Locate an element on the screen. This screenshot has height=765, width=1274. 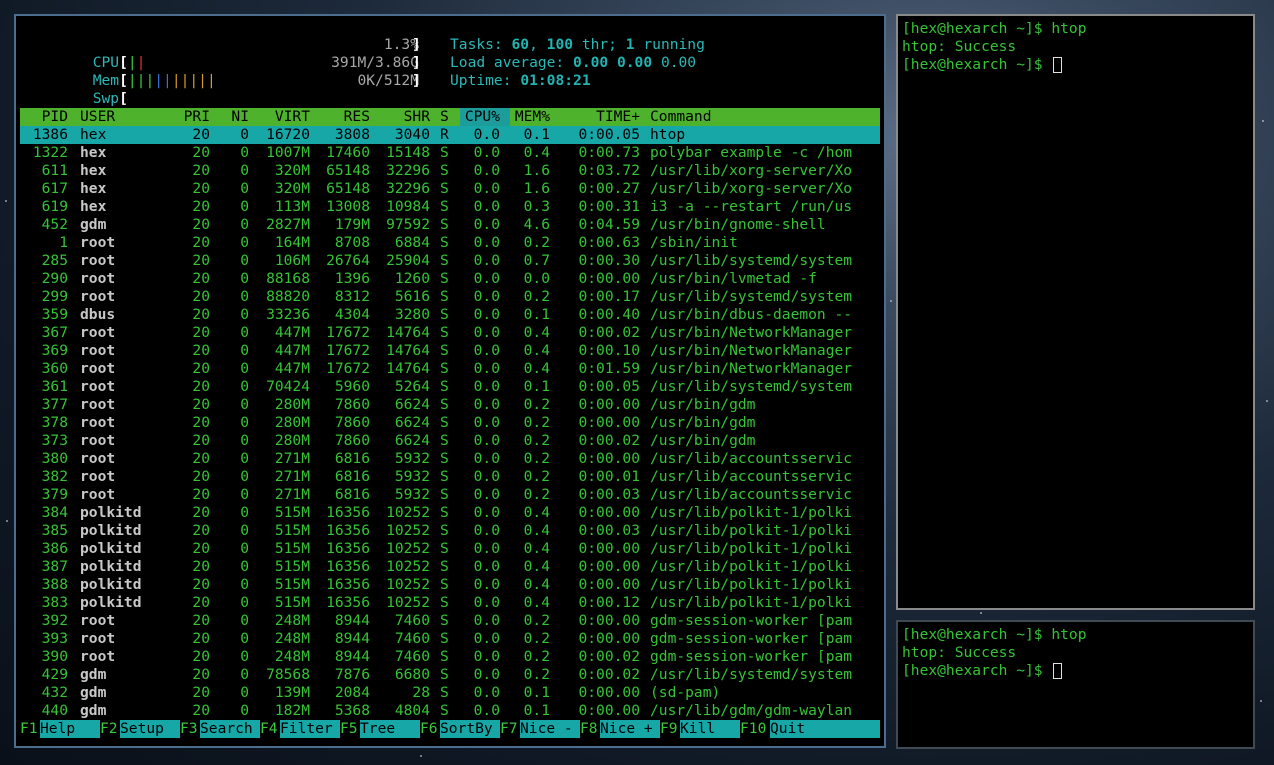
fkey-label-f9: Kill is located at coordinates (710, 729).